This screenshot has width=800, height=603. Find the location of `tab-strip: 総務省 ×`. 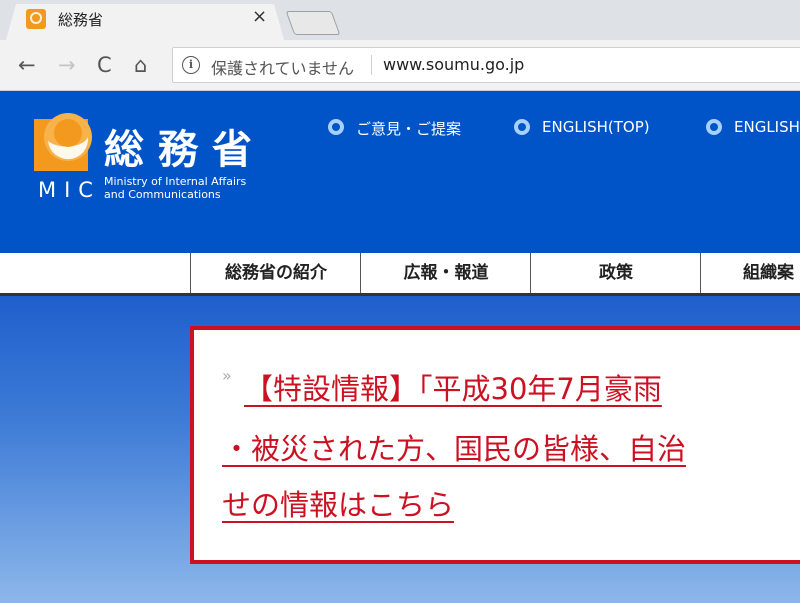

tab-strip: 総務省 × is located at coordinates (400, 20).